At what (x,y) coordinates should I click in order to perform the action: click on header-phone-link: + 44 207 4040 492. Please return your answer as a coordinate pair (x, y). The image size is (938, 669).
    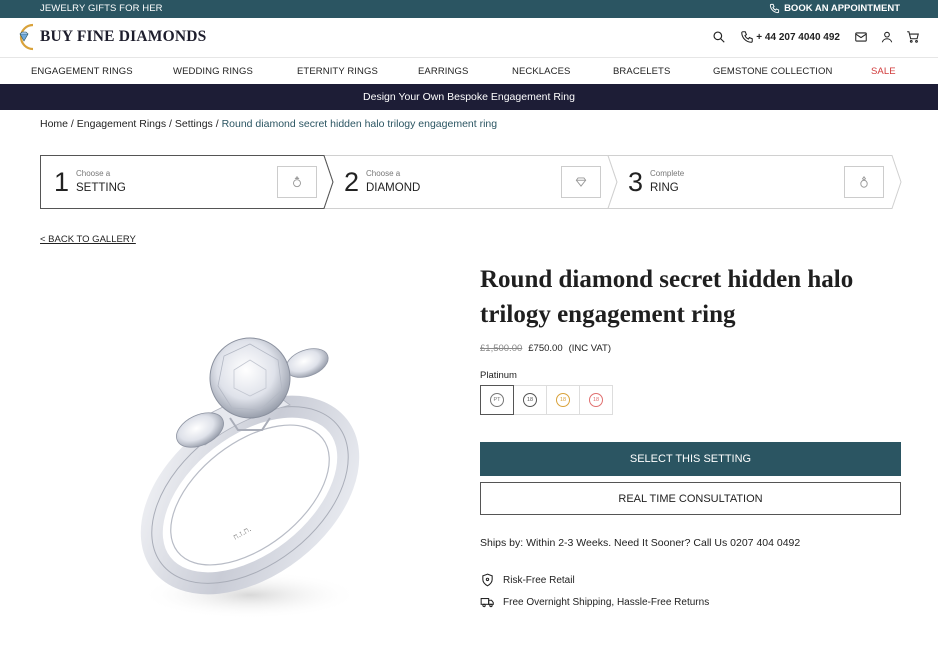
    Looking at the image, I should click on (790, 37).